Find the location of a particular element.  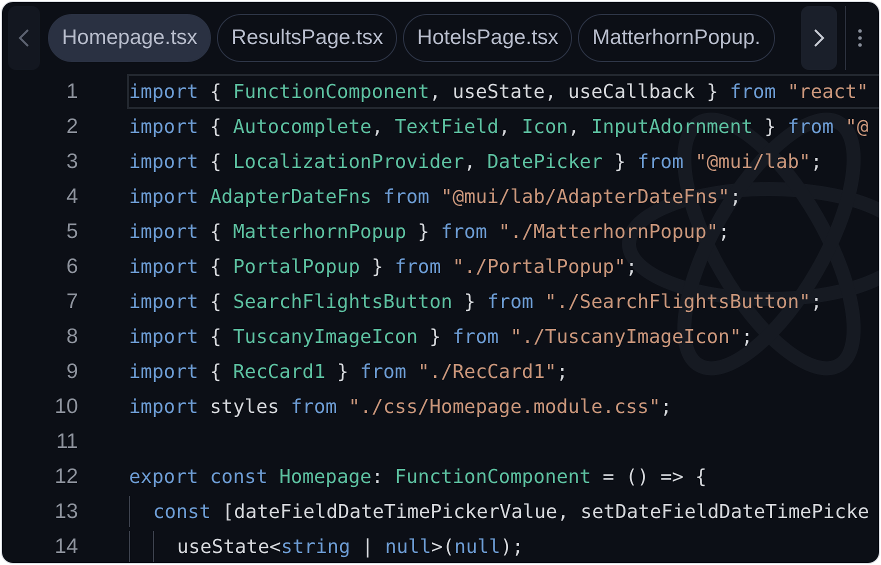

code-line: import styles from "./css/Homepage.module.css"; is located at coordinates (400, 406).